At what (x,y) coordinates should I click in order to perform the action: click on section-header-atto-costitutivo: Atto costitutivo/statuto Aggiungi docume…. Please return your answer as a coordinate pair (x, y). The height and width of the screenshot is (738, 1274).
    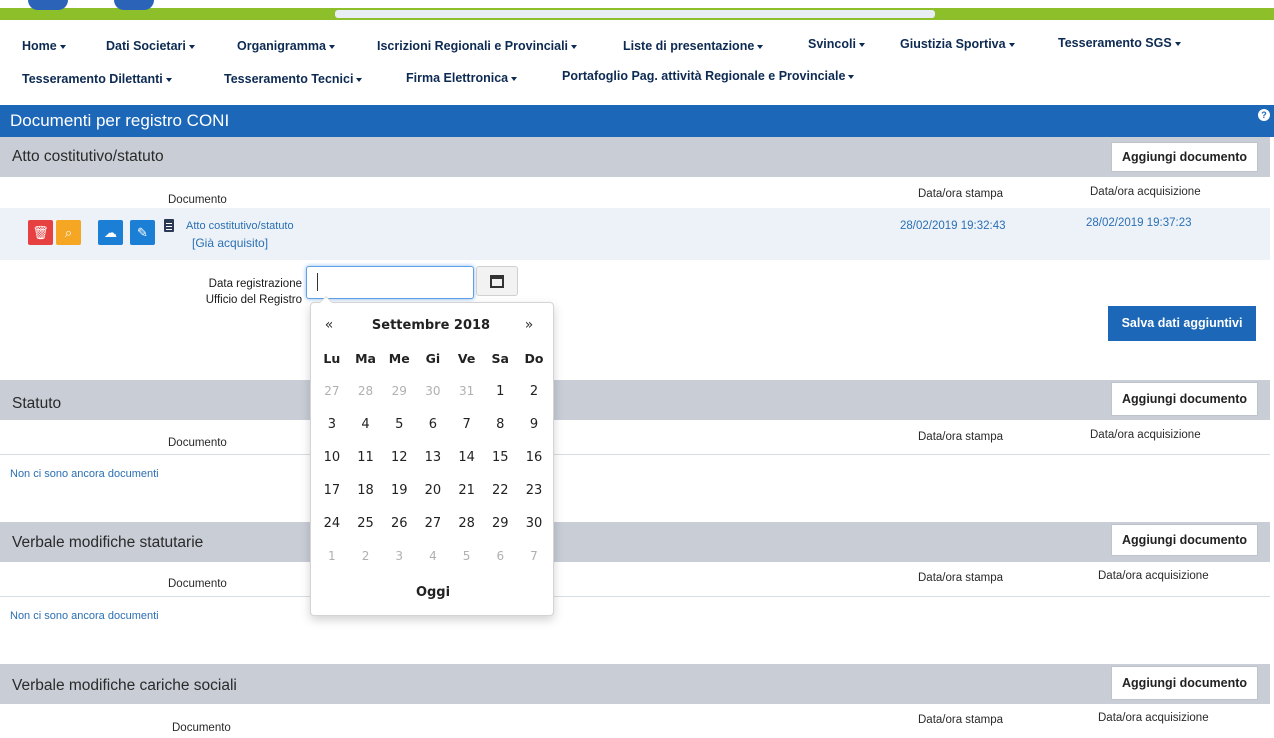
    Looking at the image, I should click on (635, 157).